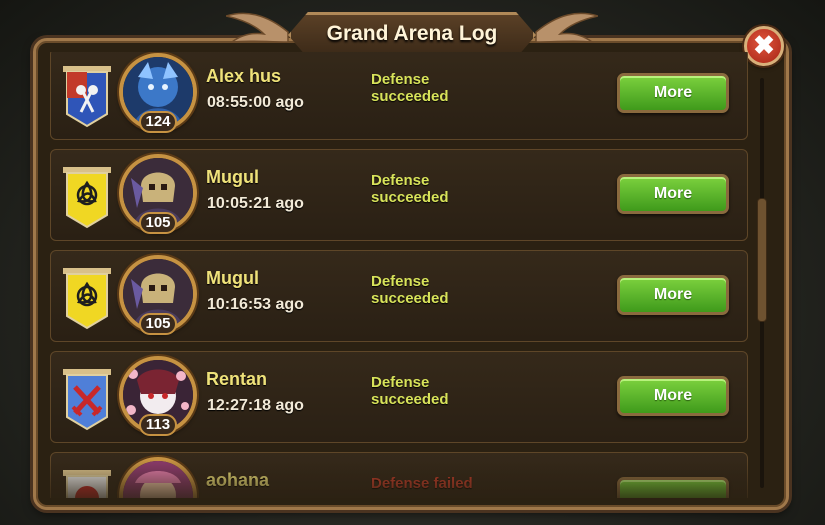  Describe the element at coordinates (422, 483) in the screenshot. I see `battle-result: Defense failed` at that location.